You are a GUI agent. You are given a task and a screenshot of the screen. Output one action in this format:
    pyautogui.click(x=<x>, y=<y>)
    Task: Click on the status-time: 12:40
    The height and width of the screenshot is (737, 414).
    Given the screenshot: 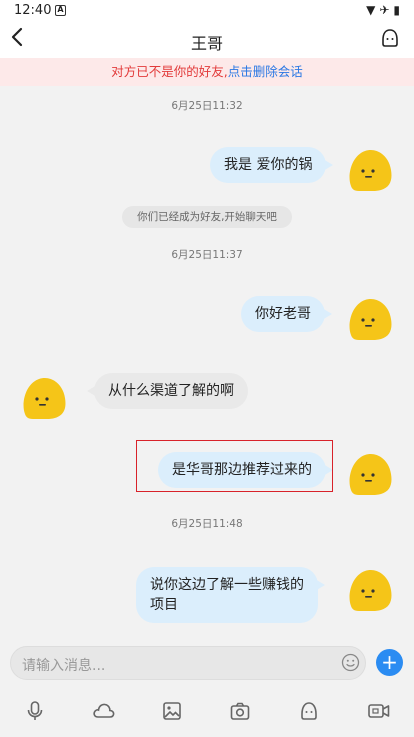 What is the action you would take?
    pyautogui.click(x=33, y=10)
    